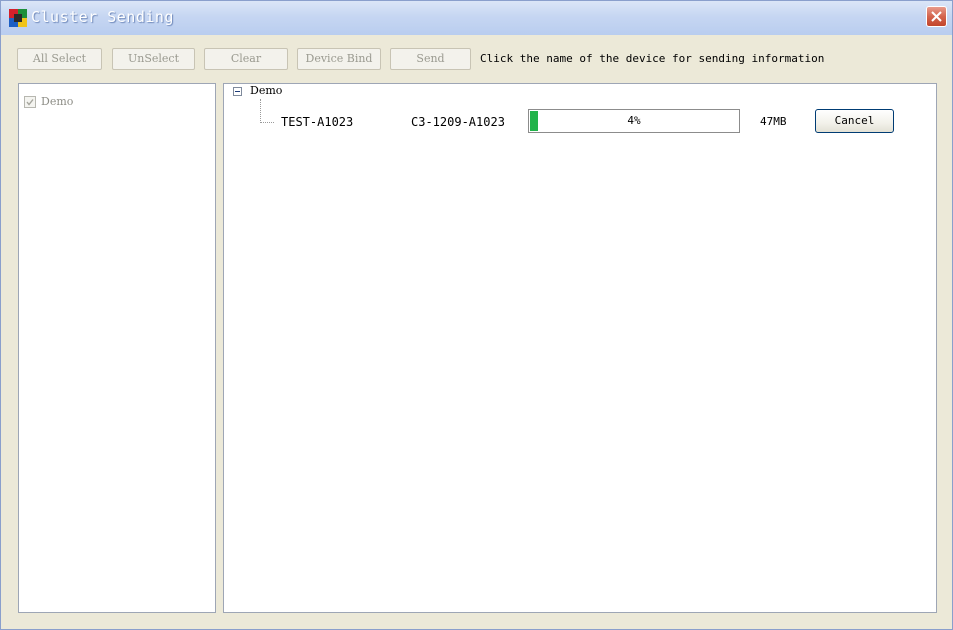 The width and height of the screenshot is (953, 630). I want to click on device-name: TEST-A1023, so click(317, 122).